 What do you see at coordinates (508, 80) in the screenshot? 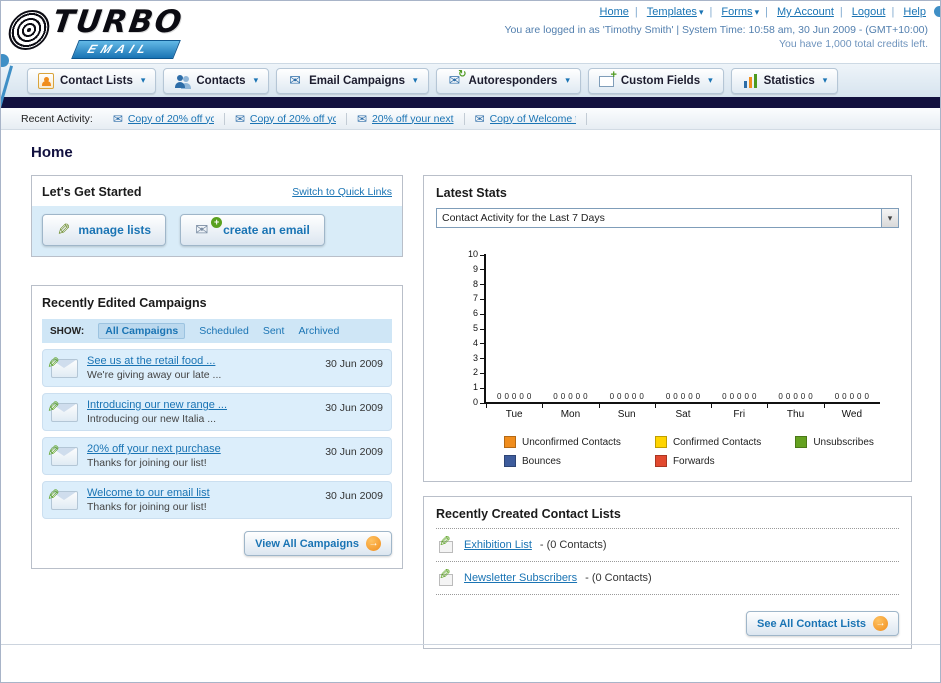
I see `nav-tab-autoresponders: ✉ ↻ Autoresponders ▾` at bounding box center [508, 80].